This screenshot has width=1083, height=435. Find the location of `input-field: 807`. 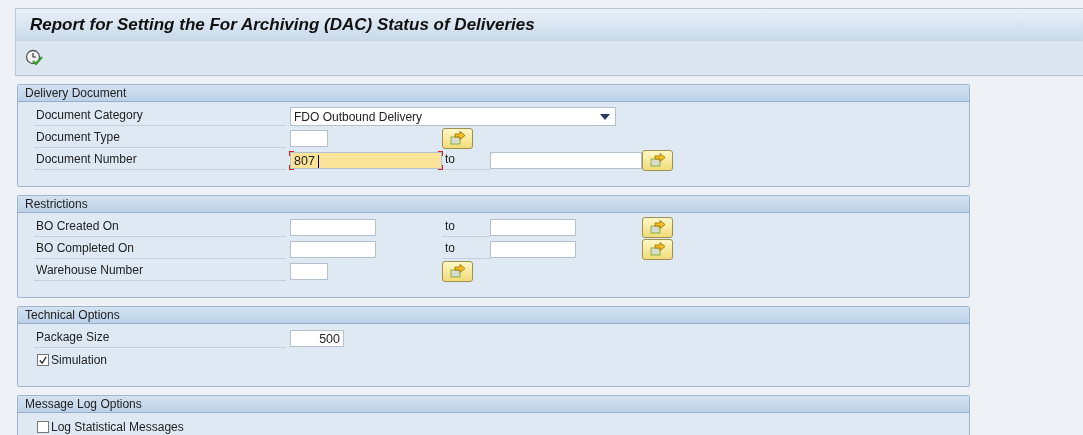

input-field: 807 is located at coordinates (366, 160).